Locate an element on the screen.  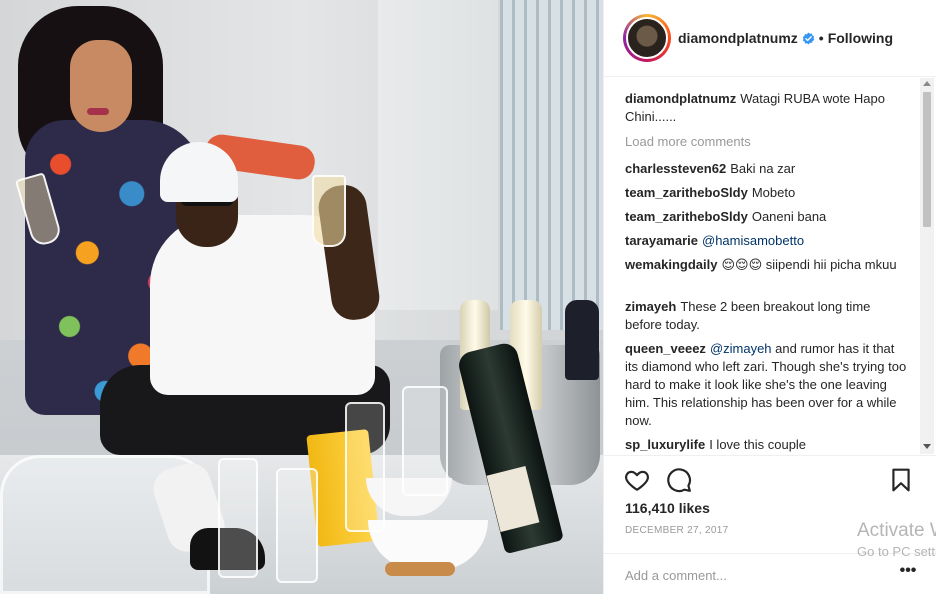
nuts is located at coordinates (420, 569).